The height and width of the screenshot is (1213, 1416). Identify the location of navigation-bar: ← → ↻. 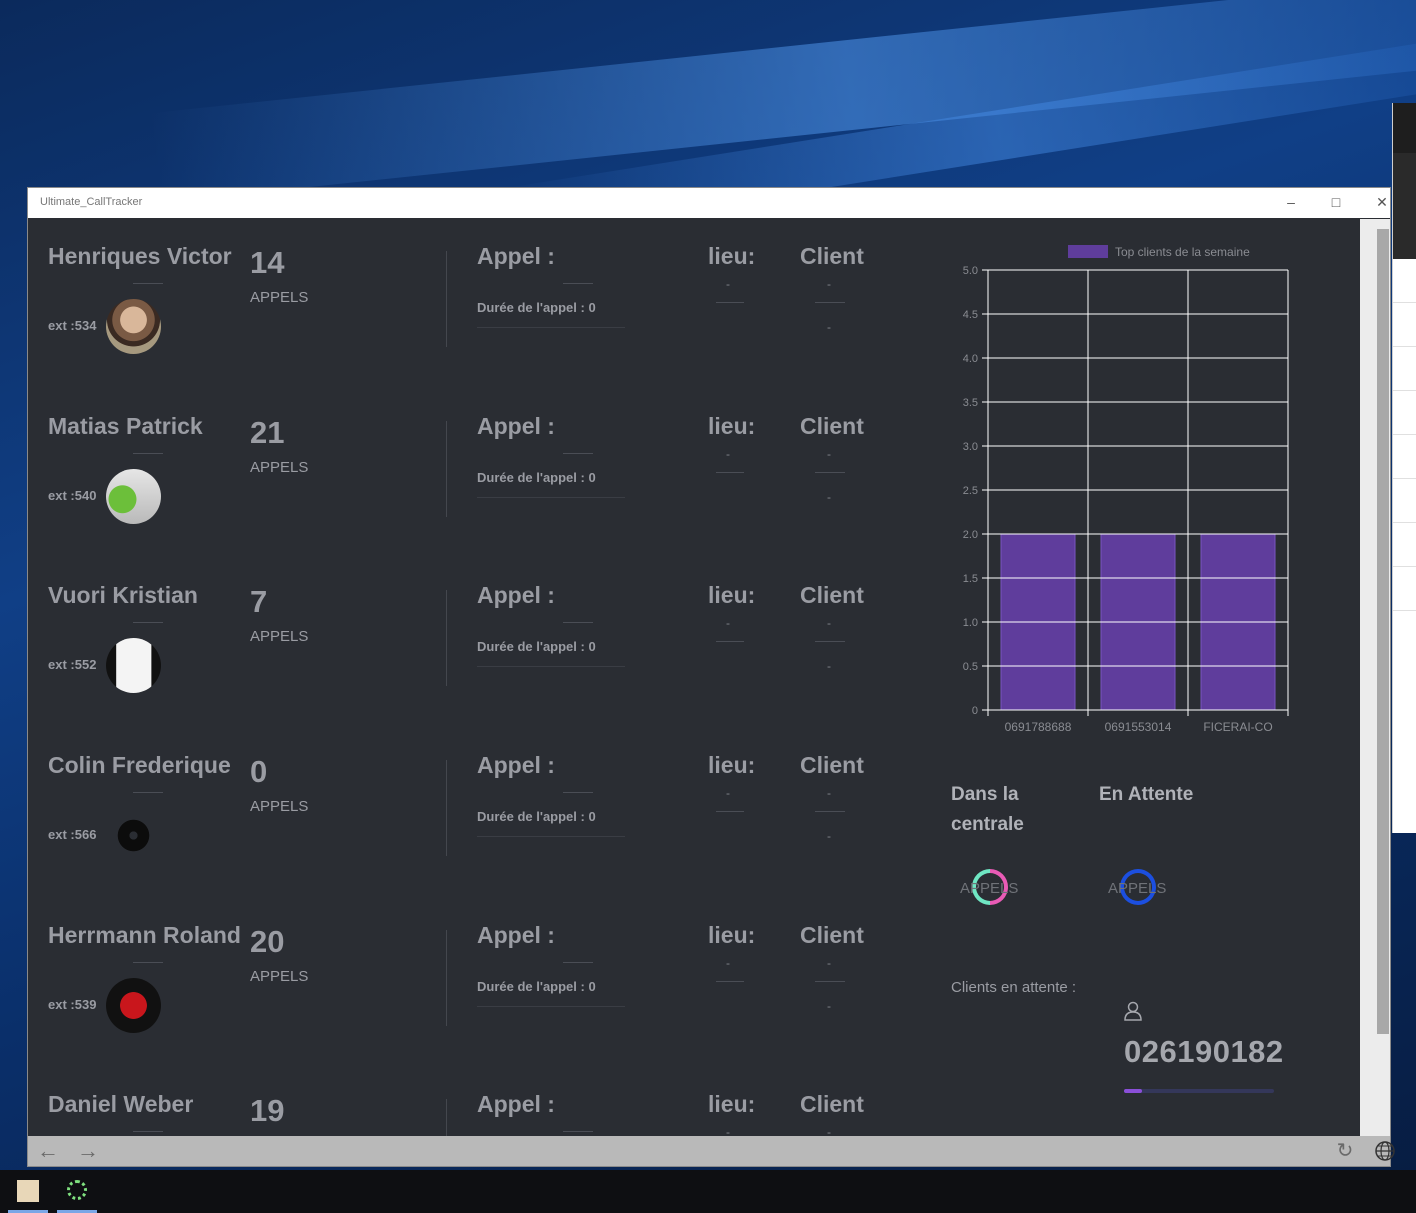
(711, 1151).